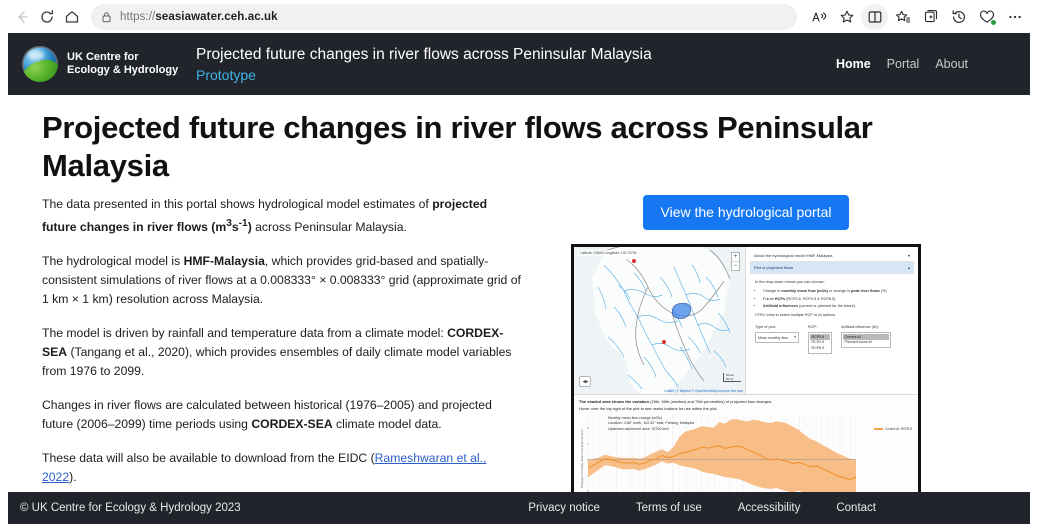 The image size is (1038, 524). I want to click on footer-link-accessibility: Accessibility, so click(769, 508).